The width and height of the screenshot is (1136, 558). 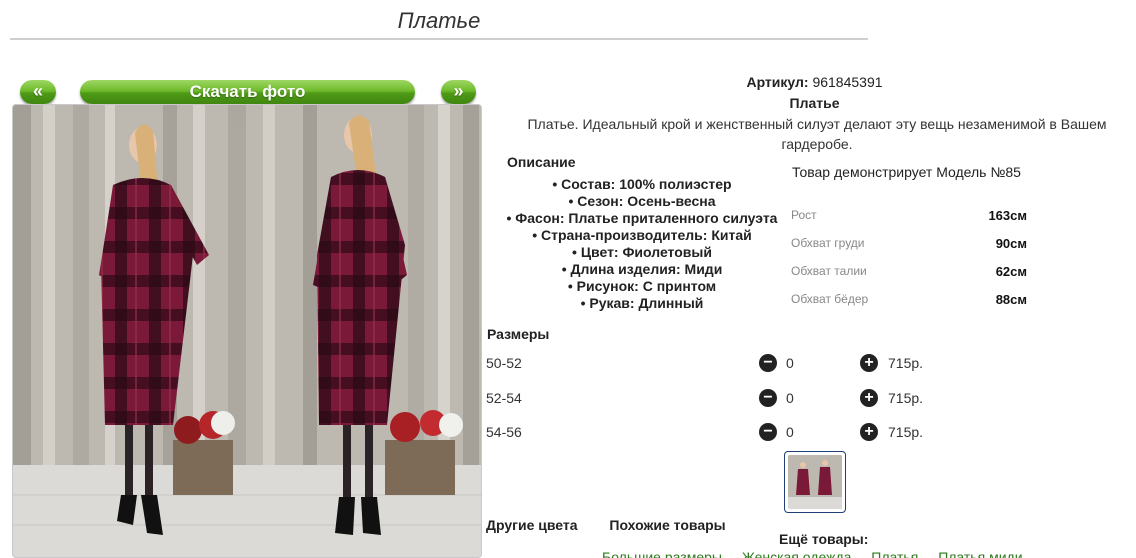 What do you see at coordinates (518, 334) in the screenshot?
I see `sizes-heading: Размеры` at bounding box center [518, 334].